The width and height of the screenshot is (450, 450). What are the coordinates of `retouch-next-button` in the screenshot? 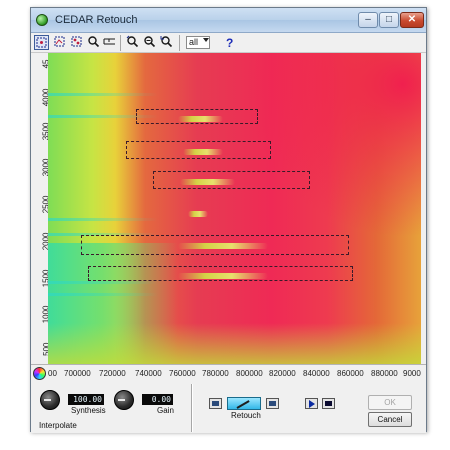 It's located at (272, 403).